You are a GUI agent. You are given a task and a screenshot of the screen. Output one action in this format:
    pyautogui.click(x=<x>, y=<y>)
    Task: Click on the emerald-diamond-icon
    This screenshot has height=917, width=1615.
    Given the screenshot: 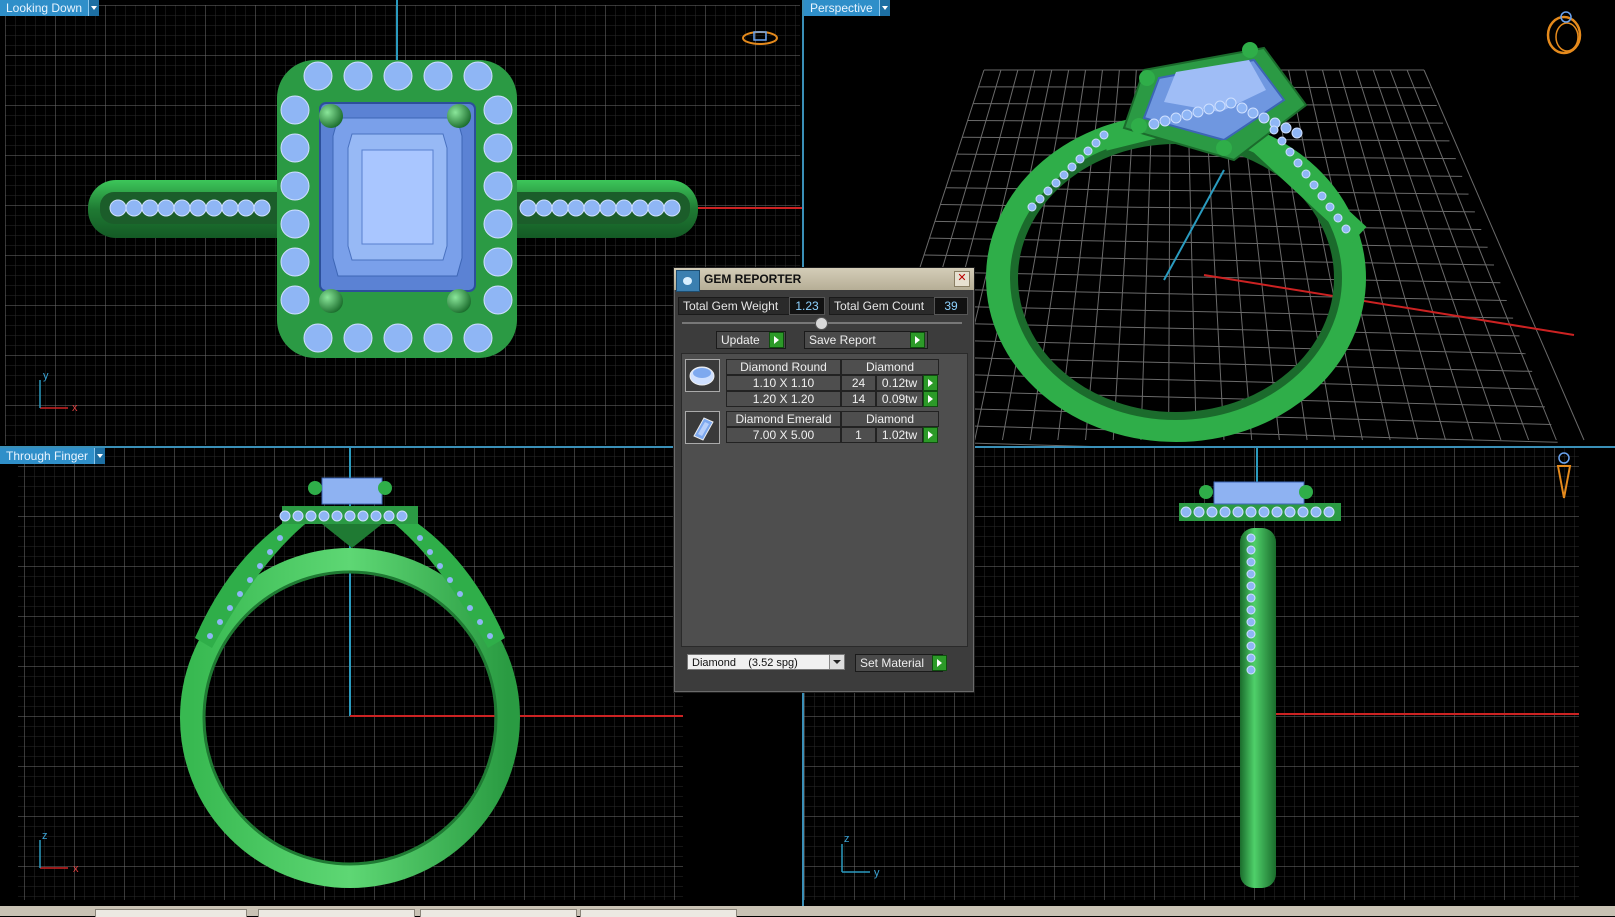 What is the action you would take?
    pyautogui.click(x=702, y=427)
    